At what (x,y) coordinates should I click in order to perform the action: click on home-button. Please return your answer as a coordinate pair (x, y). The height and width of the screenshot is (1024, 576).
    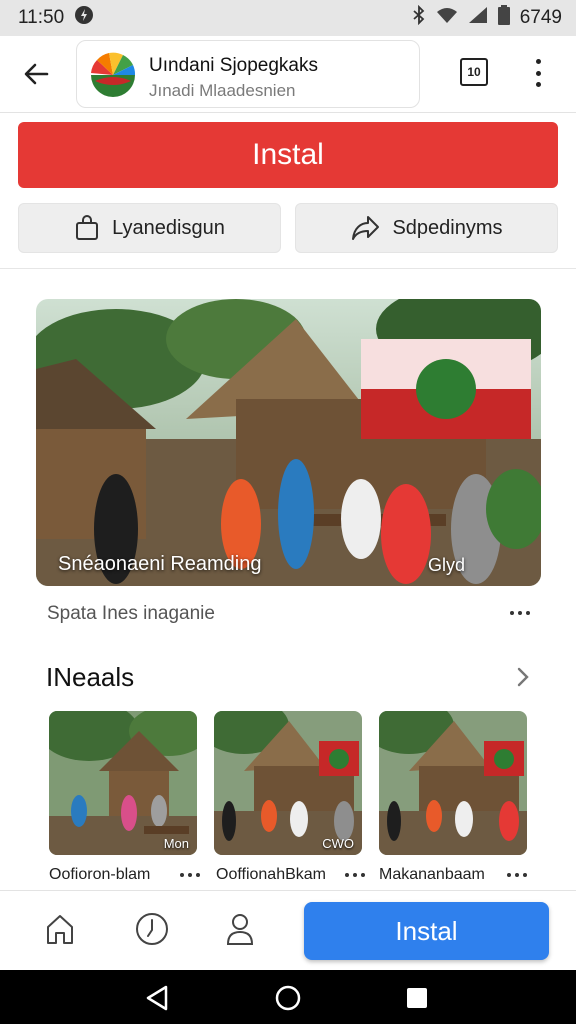
    Looking at the image, I should click on (60, 929).